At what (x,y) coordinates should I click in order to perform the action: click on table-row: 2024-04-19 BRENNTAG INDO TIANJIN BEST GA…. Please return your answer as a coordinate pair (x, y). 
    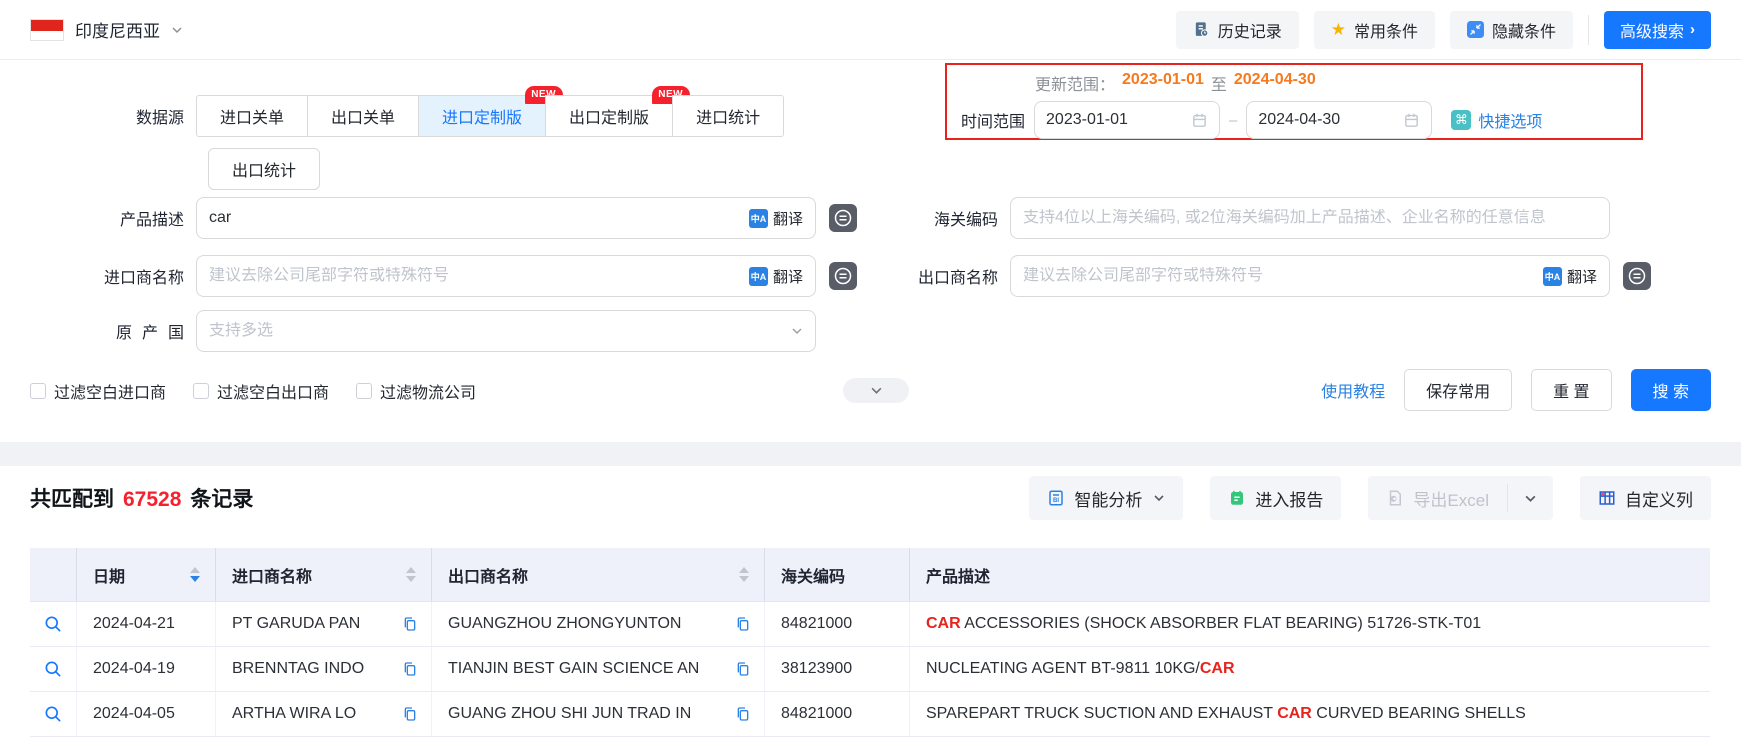
    Looking at the image, I should click on (870, 669).